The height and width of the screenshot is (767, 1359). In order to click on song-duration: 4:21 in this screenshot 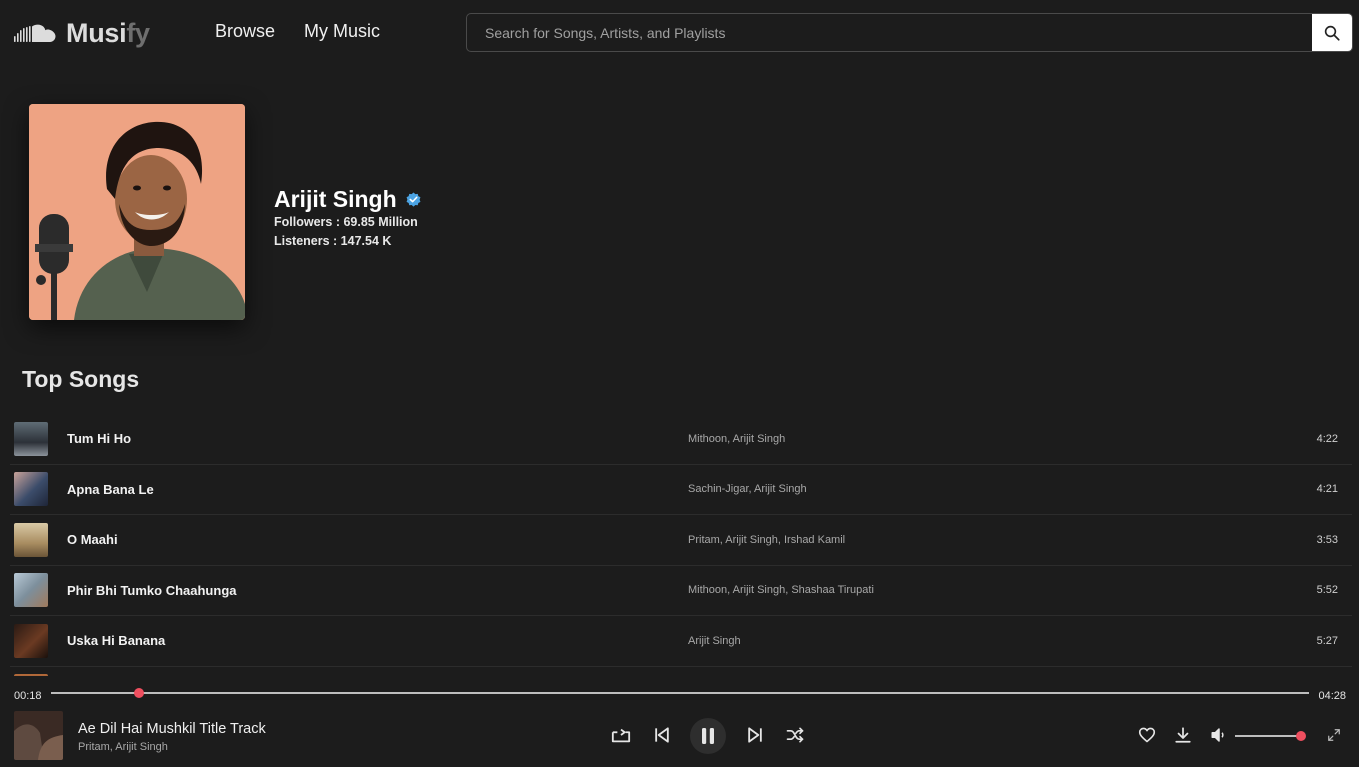, I will do `click(1327, 489)`.